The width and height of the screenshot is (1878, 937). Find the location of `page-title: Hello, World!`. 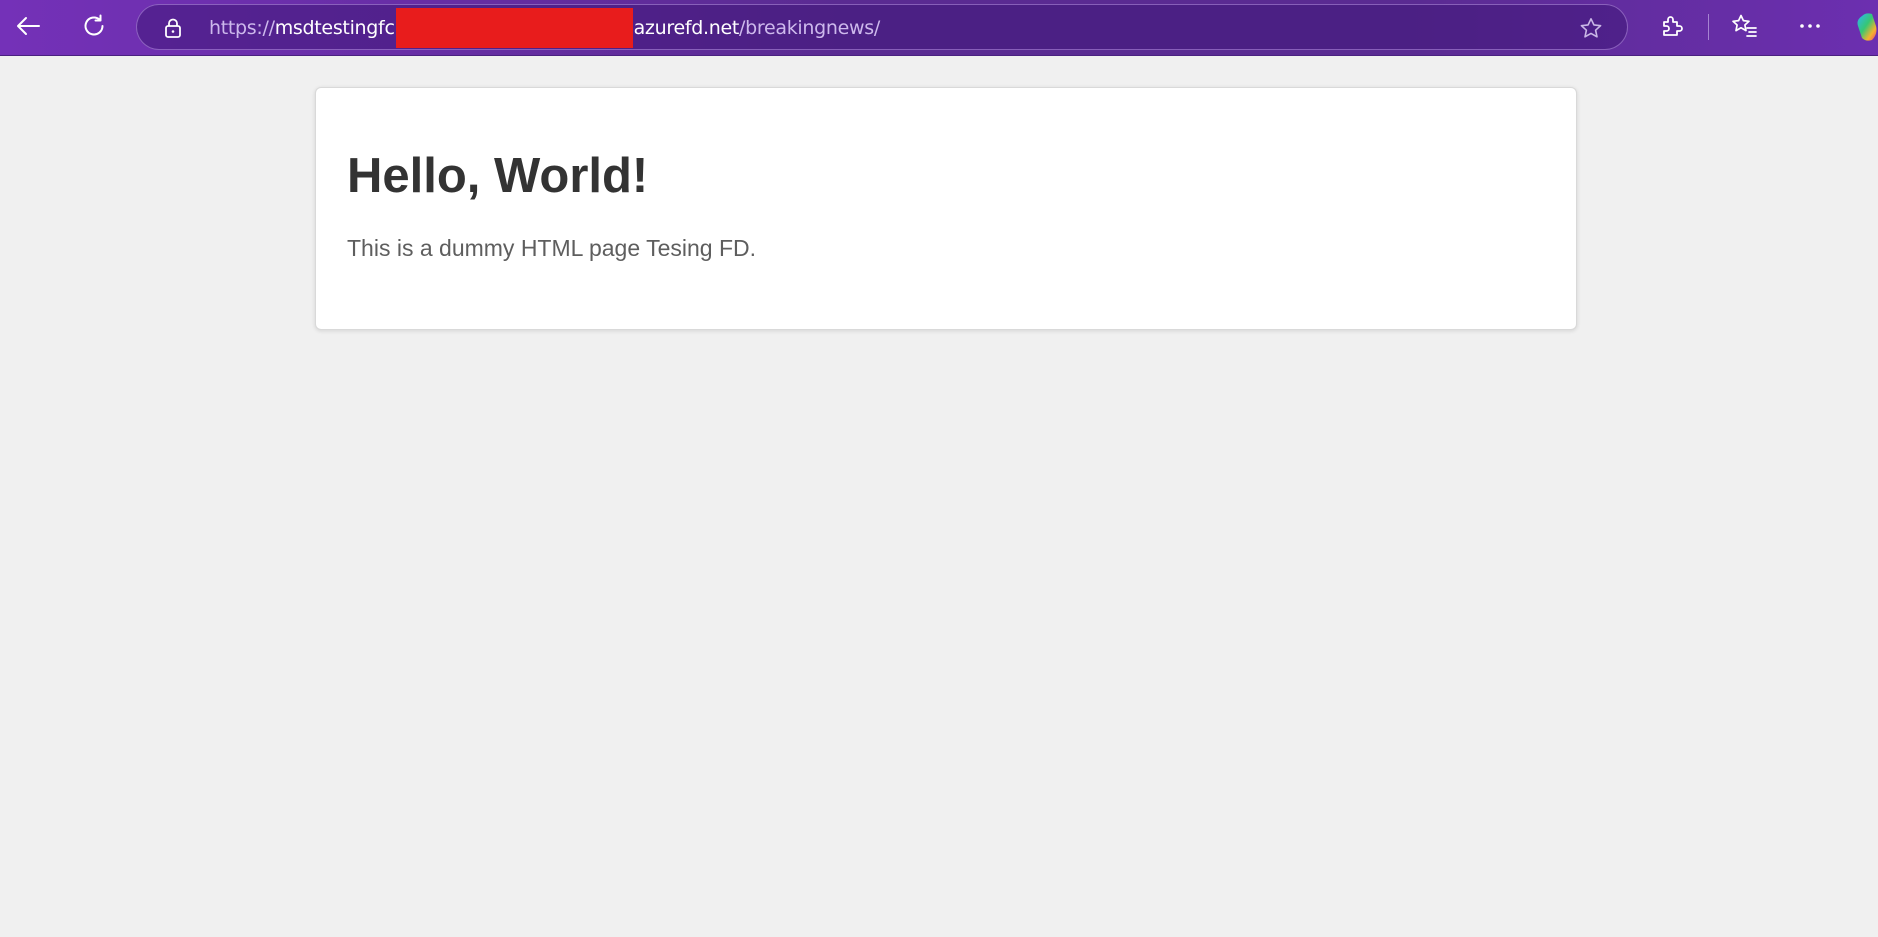

page-title: Hello, World! is located at coordinates (498, 176).